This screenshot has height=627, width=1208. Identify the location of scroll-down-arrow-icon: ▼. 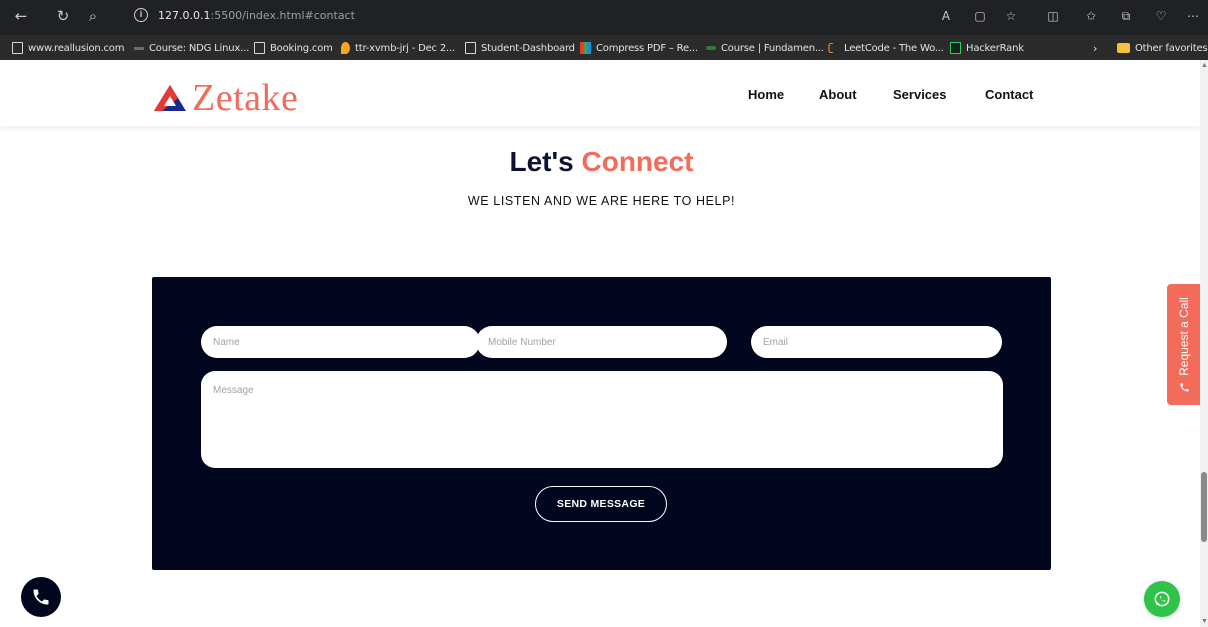
(1204, 621).